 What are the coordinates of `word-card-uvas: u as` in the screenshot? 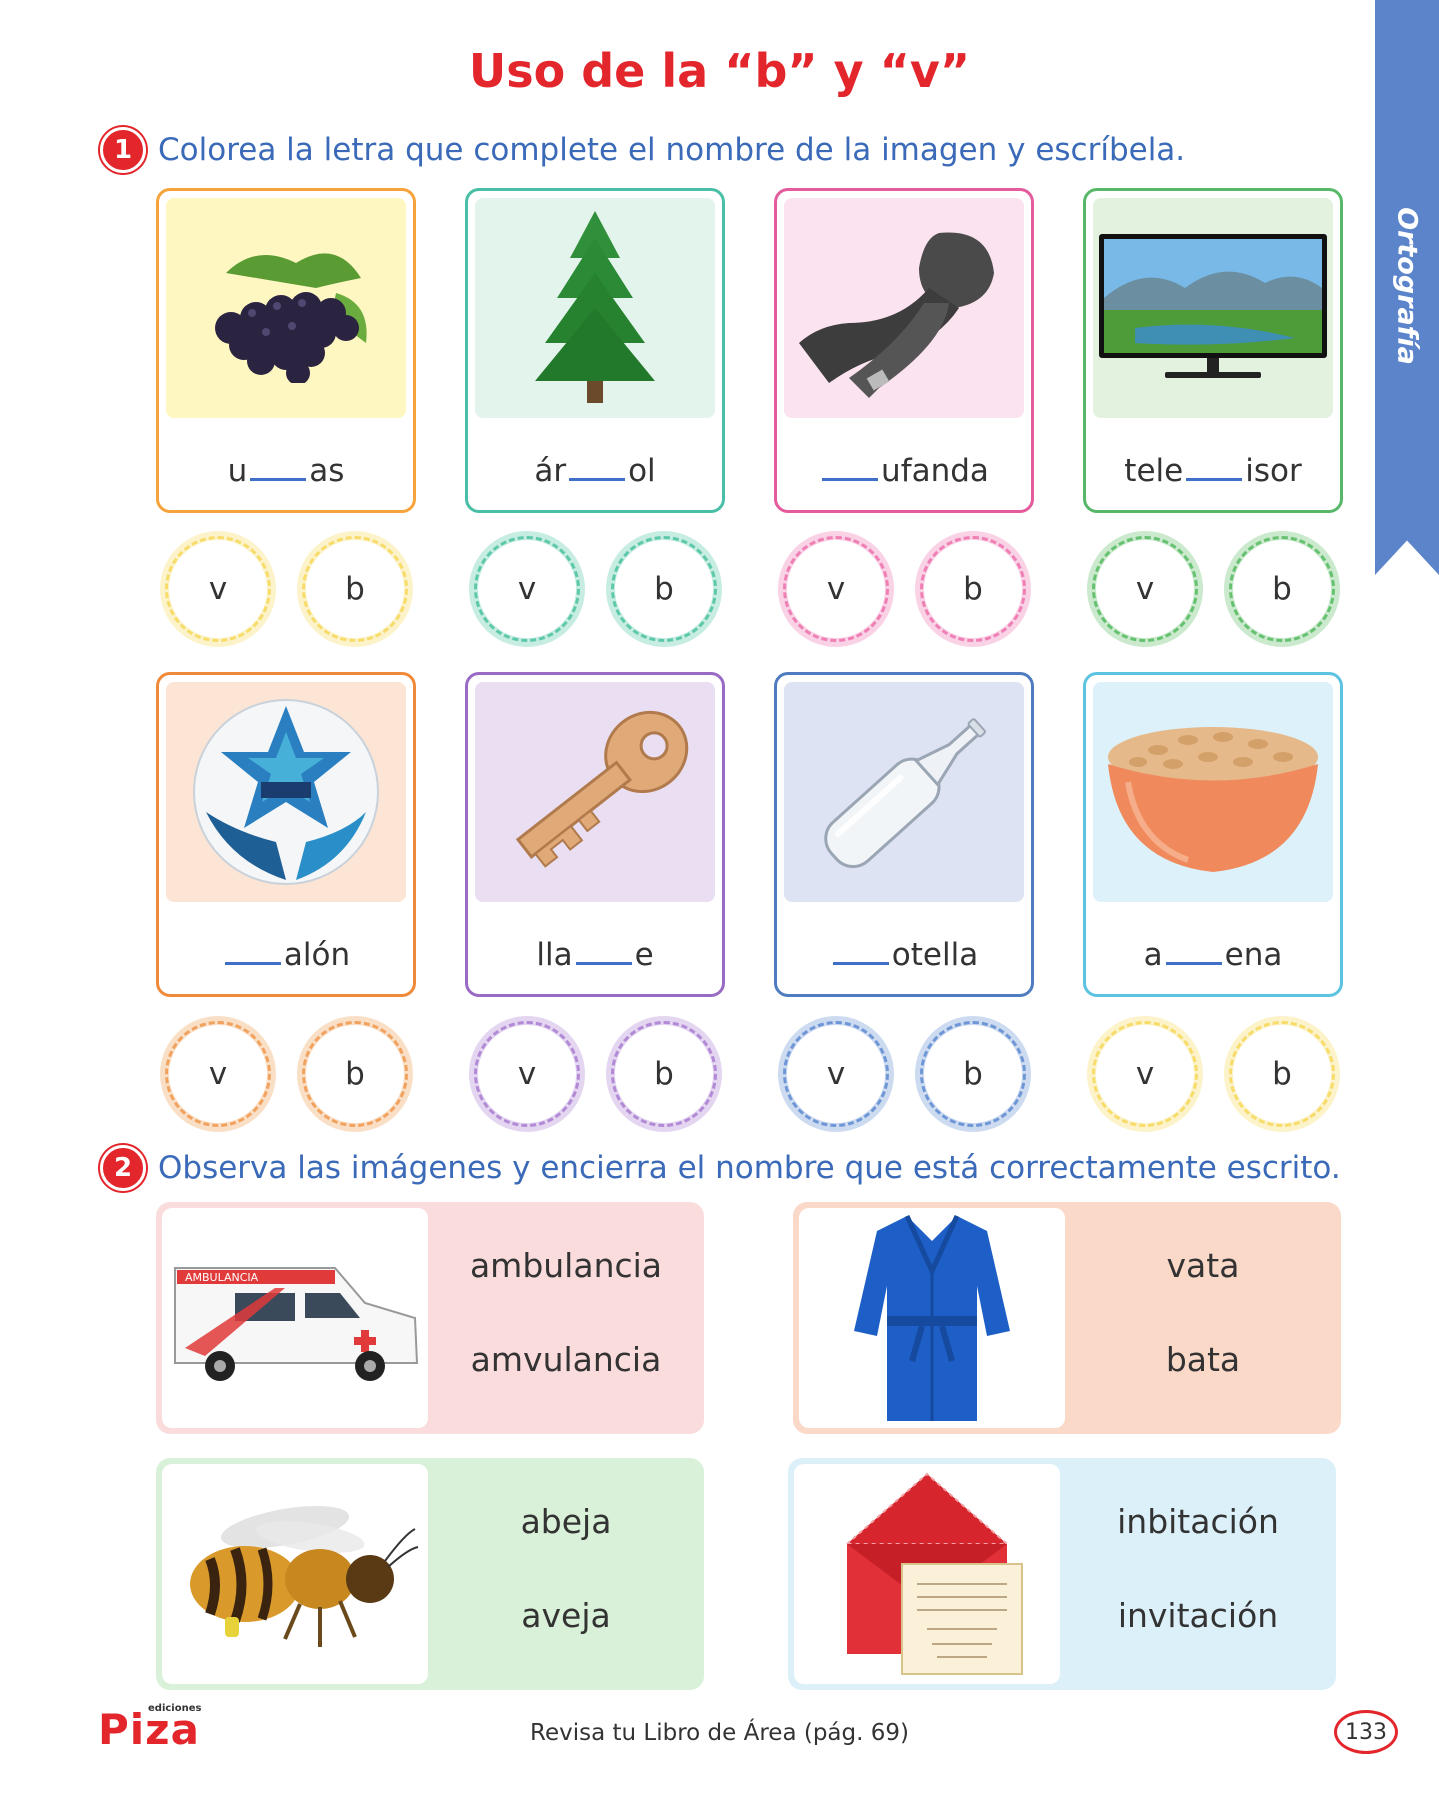 It's located at (286, 350).